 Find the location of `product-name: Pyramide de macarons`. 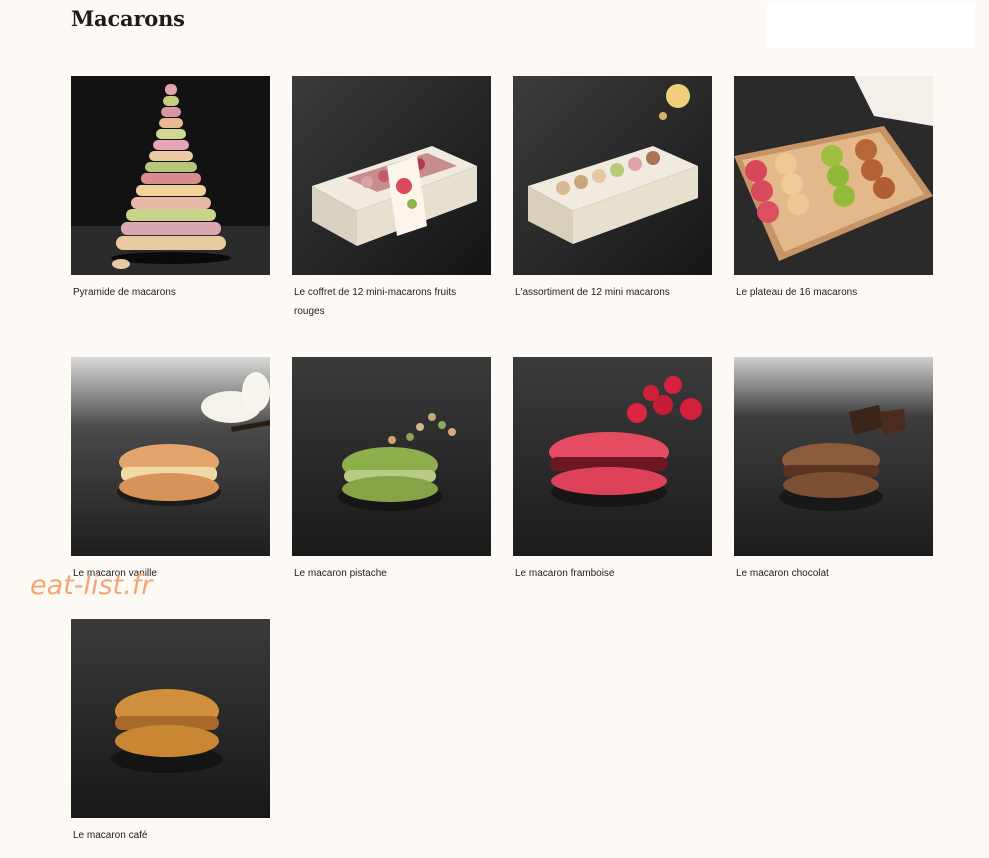

product-name: Pyramide de macarons is located at coordinates (167, 292).